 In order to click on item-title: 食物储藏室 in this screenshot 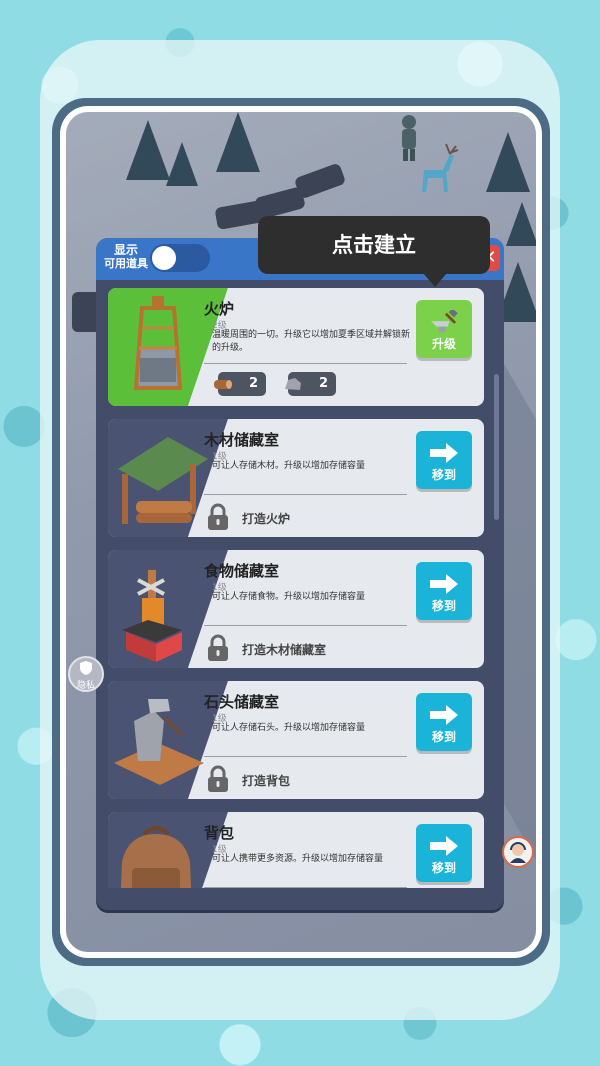, I will do `click(242, 571)`.